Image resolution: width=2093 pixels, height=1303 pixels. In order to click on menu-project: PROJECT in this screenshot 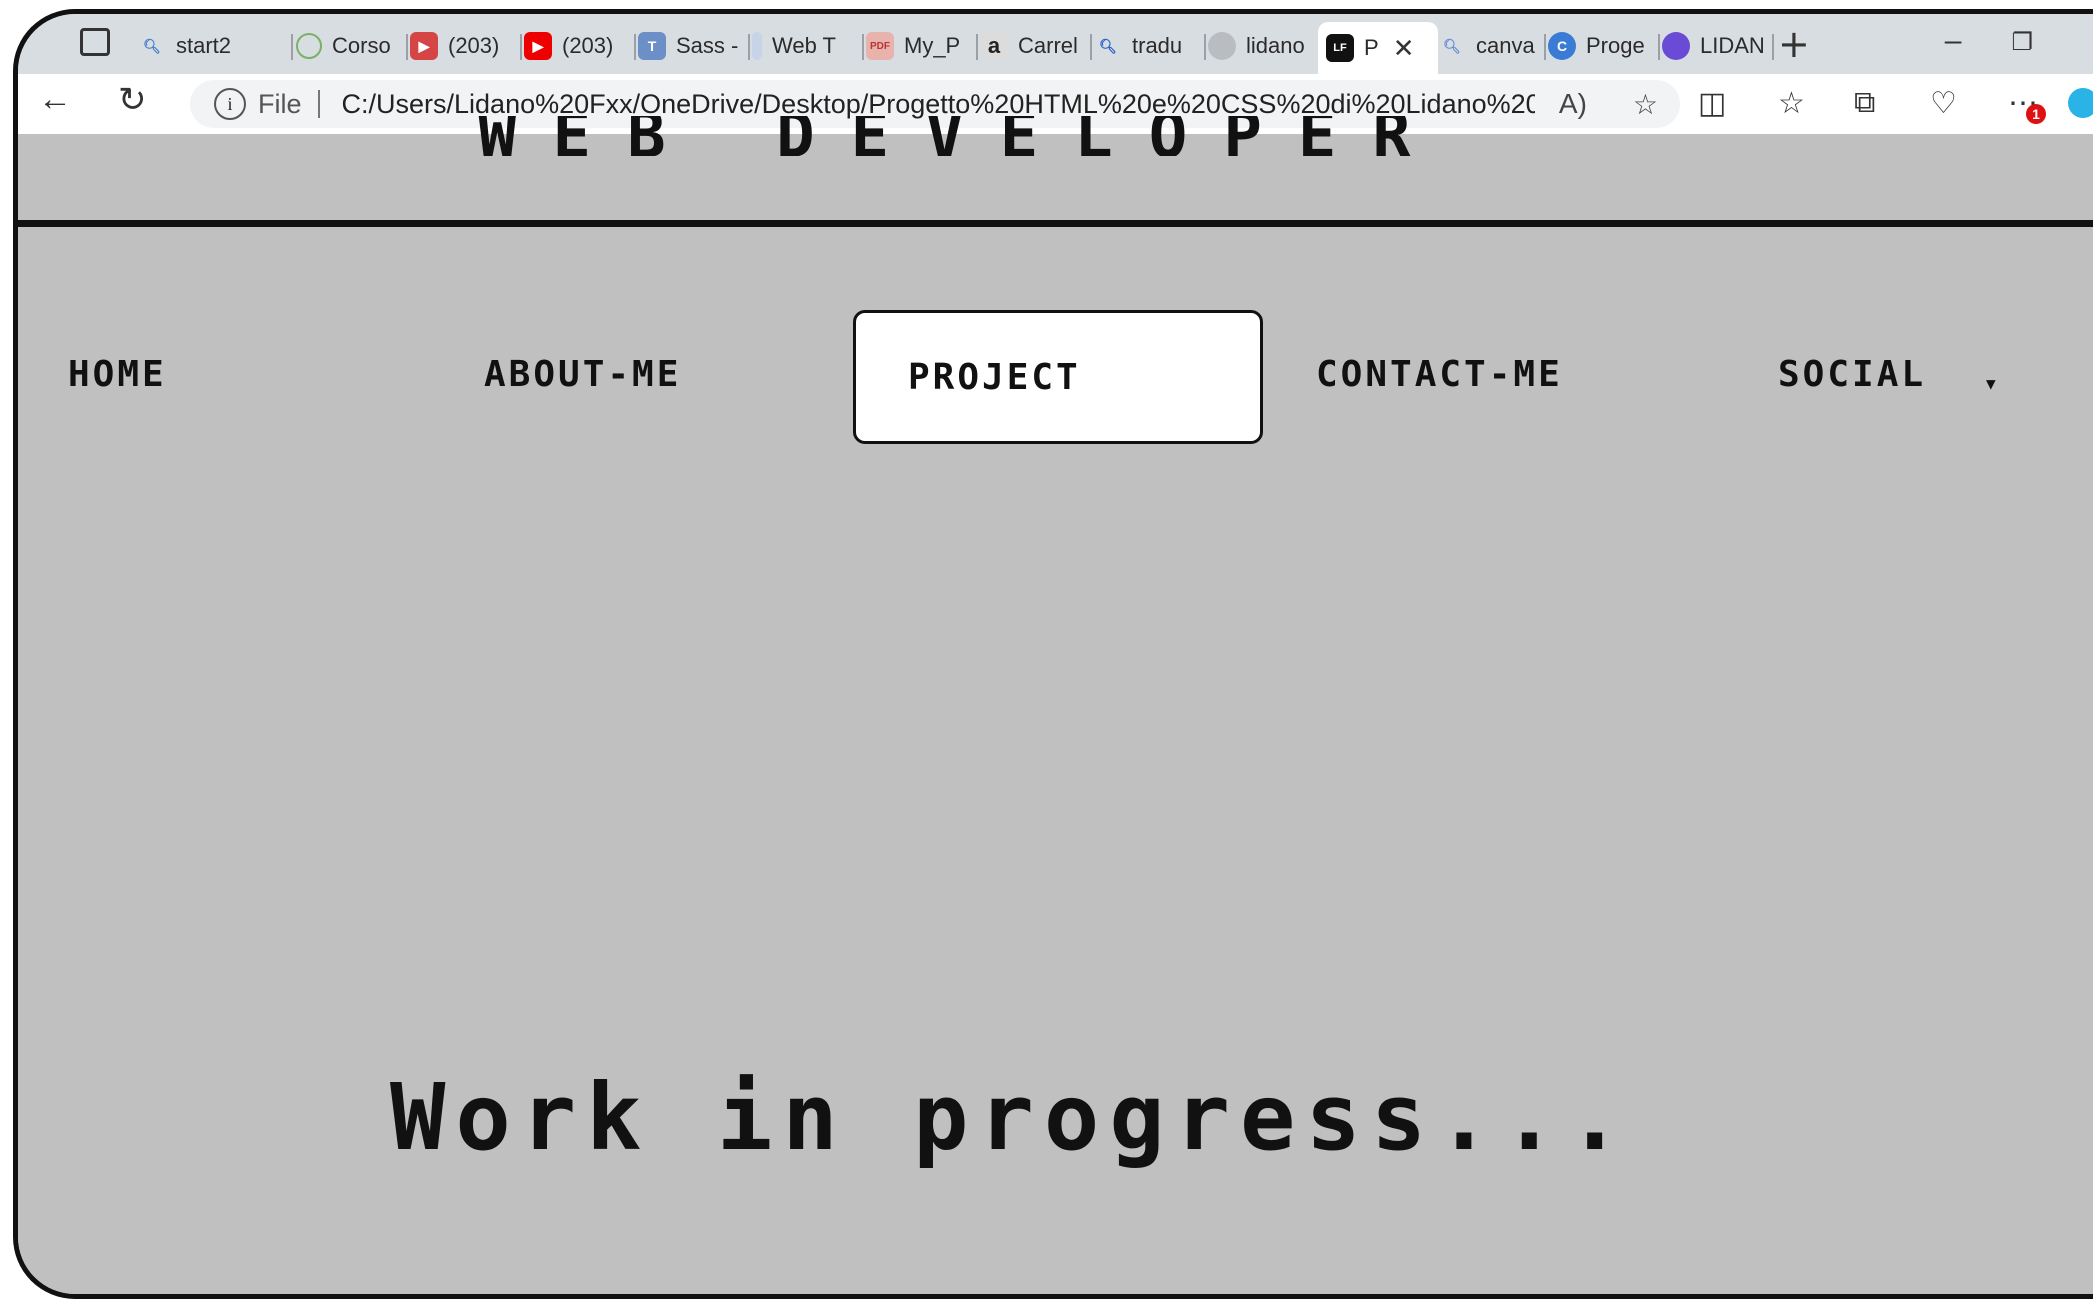, I will do `click(1058, 377)`.